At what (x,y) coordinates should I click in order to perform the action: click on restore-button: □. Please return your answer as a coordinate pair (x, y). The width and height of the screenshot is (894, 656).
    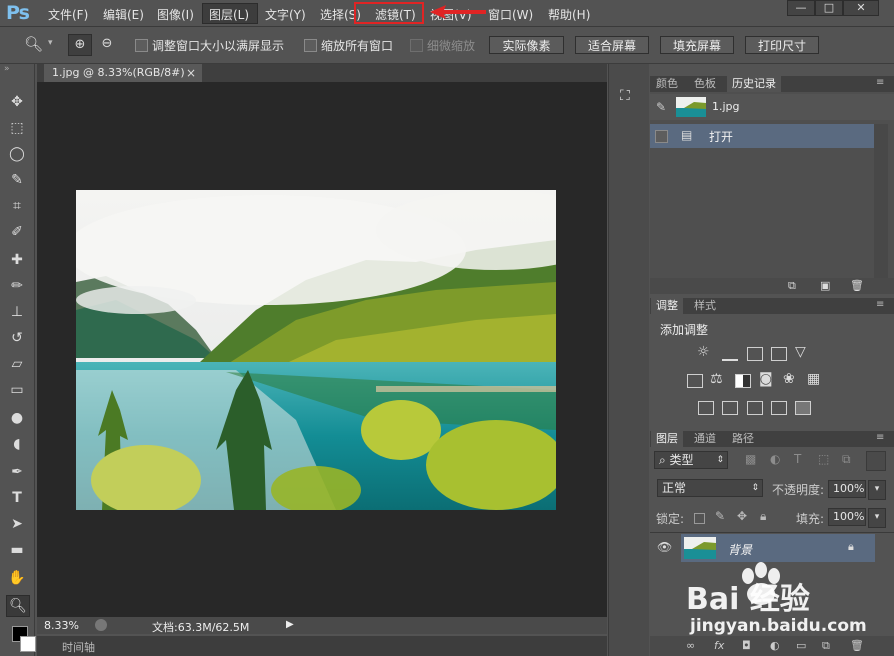
    Looking at the image, I should click on (829, 8).